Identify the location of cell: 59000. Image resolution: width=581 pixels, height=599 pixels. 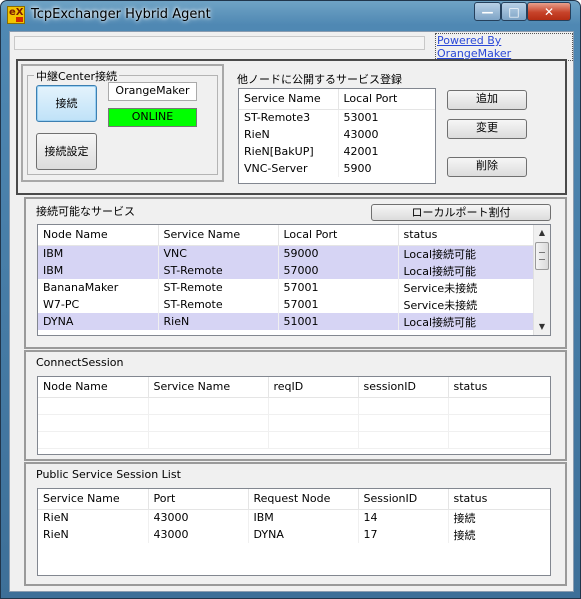
(338, 253).